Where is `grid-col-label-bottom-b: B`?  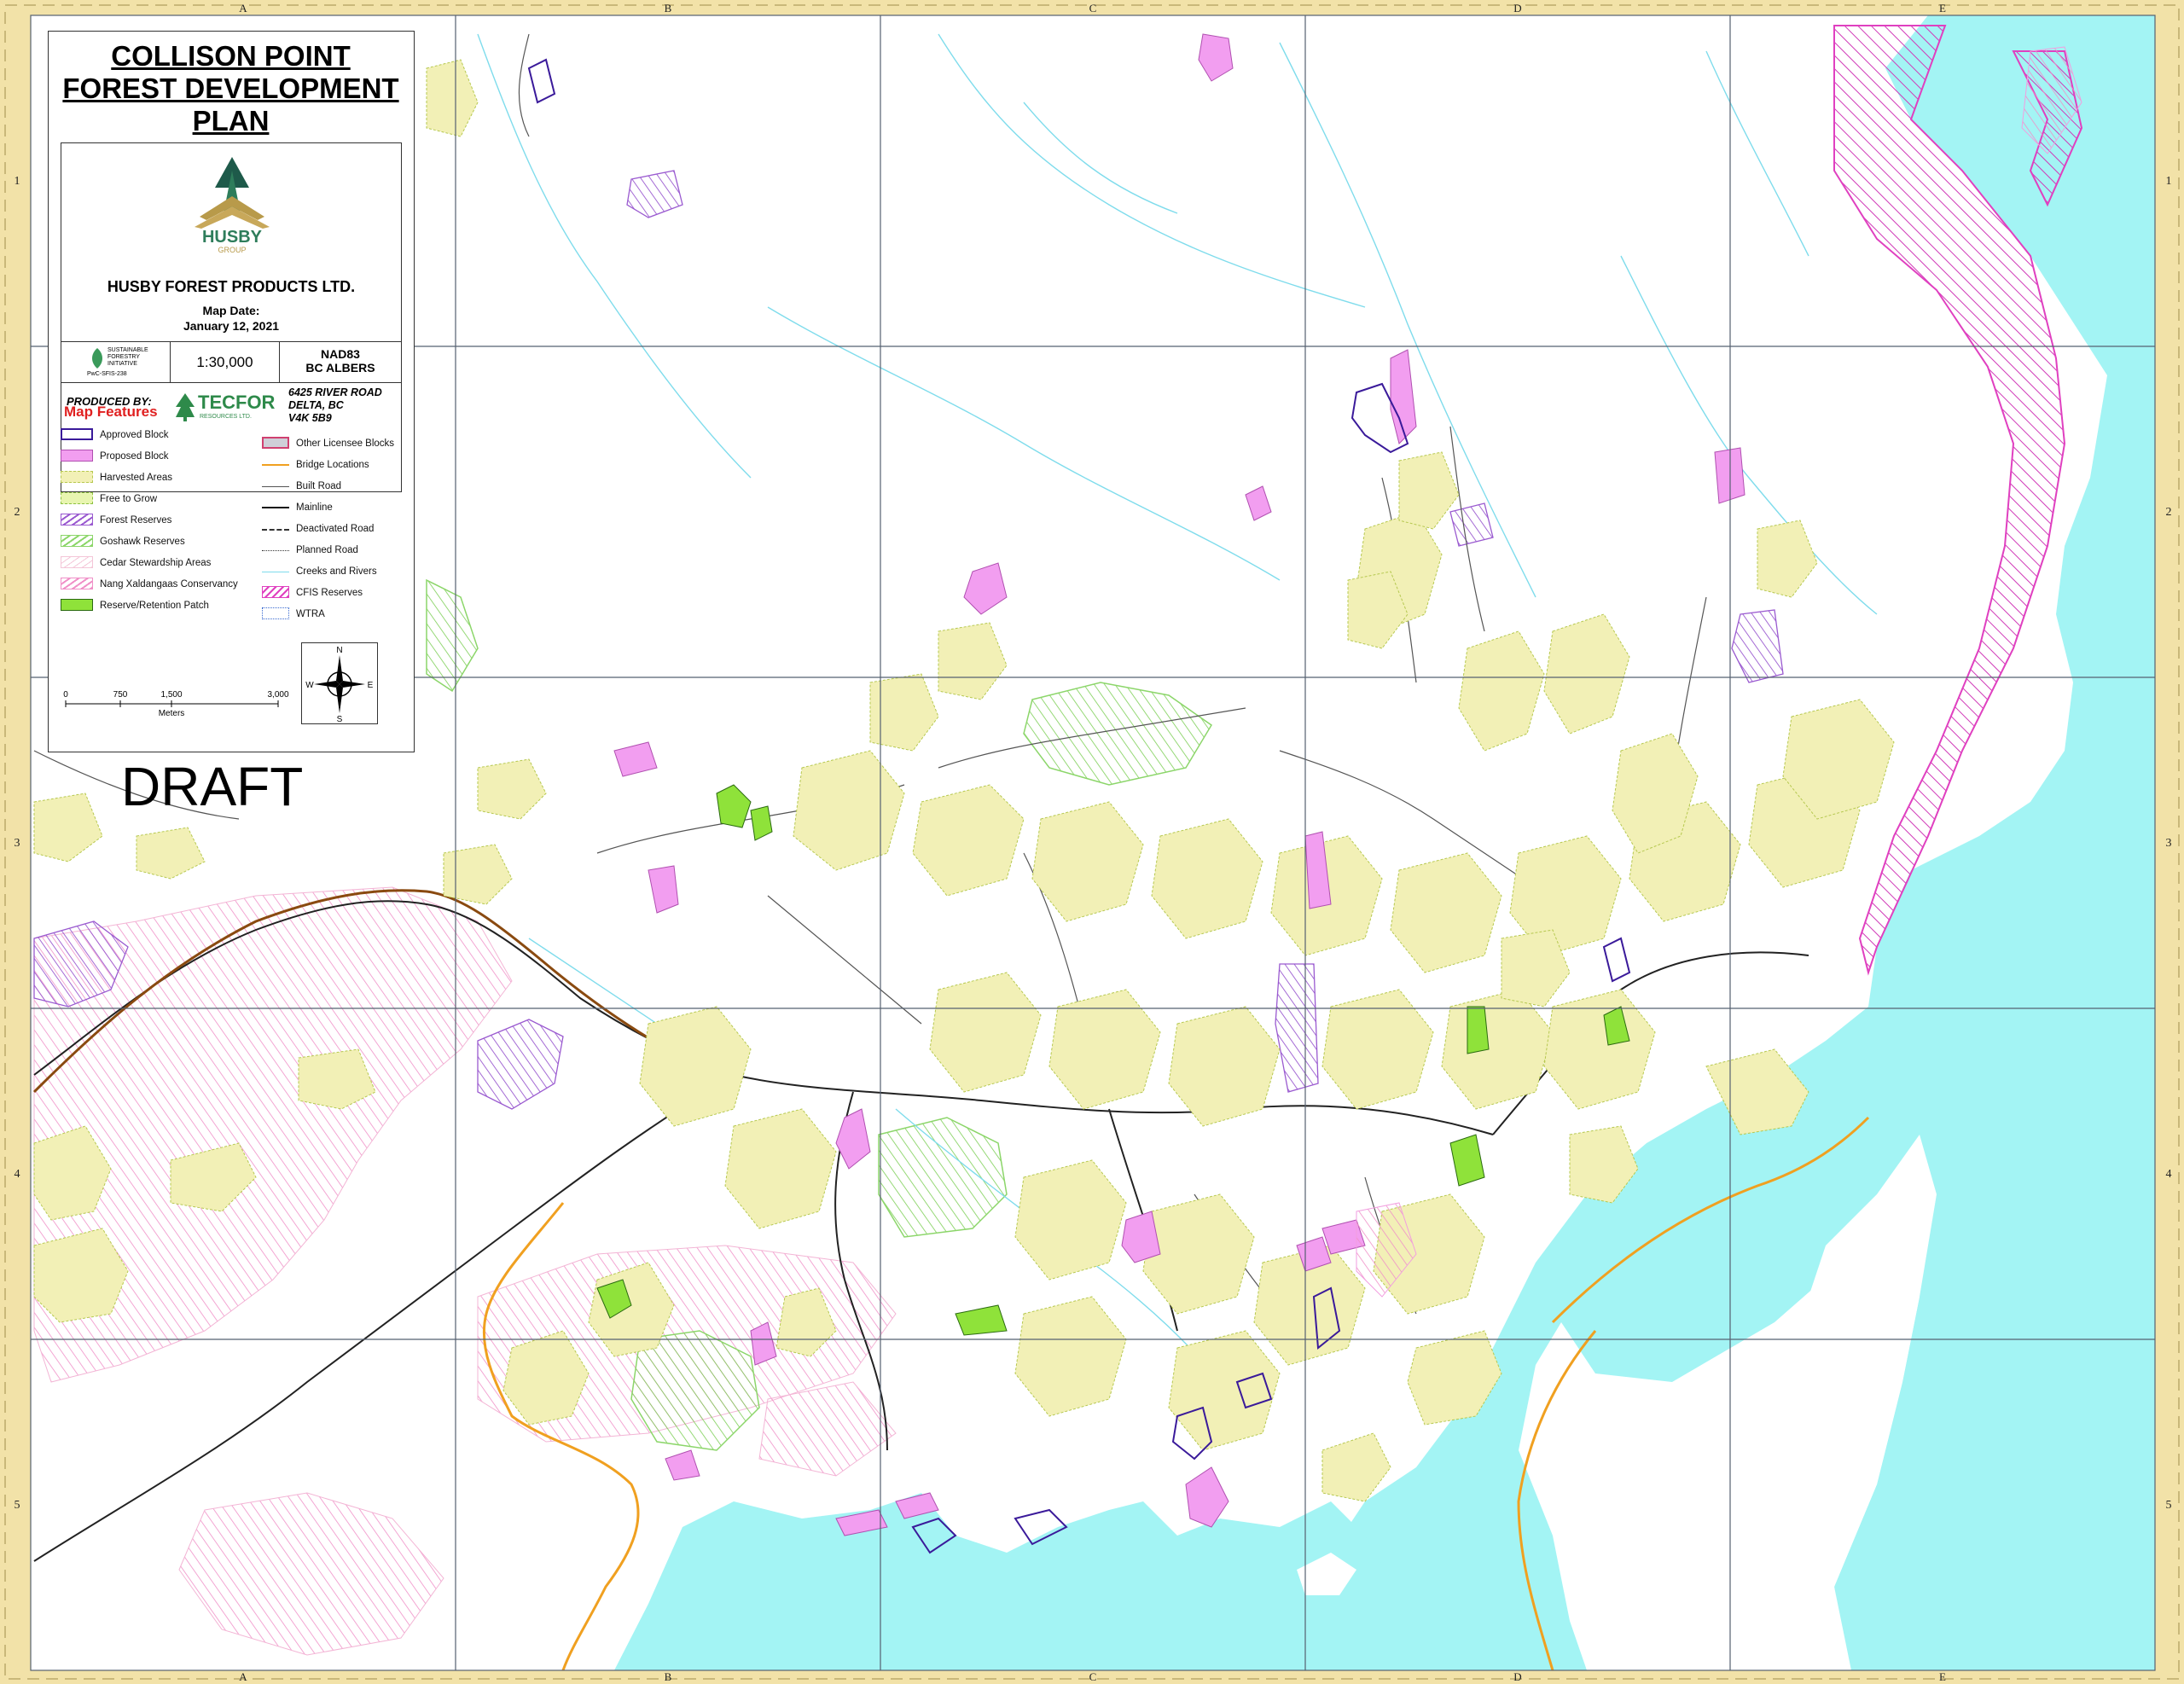 grid-col-label-bottom-b: B is located at coordinates (668, 1676).